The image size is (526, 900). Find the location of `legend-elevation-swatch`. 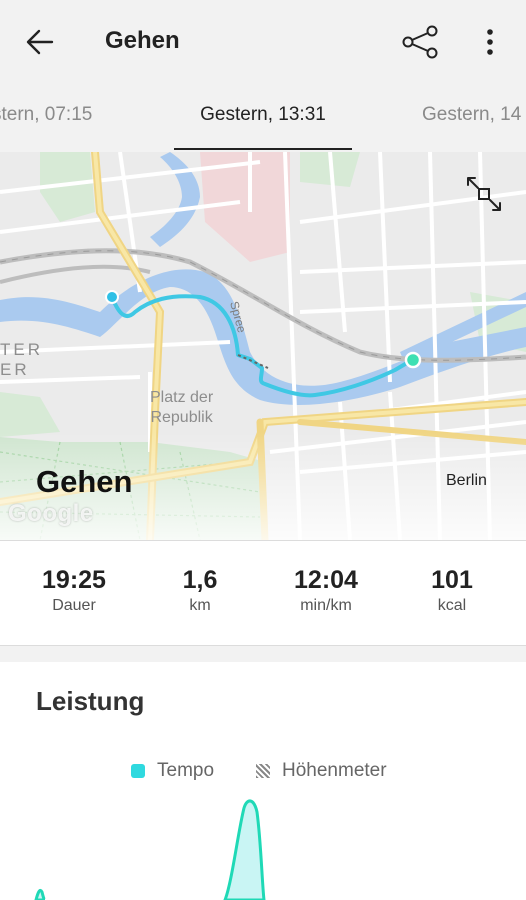

legend-elevation-swatch is located at coordinates (263, 771).